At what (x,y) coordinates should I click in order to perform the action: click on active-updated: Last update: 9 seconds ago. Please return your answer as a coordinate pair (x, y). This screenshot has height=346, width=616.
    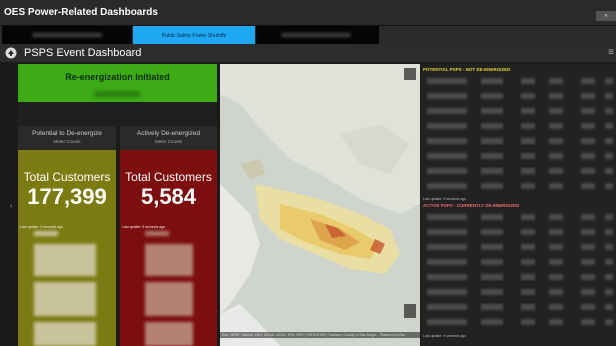
    Looking at the image, I should click on (144, 227).